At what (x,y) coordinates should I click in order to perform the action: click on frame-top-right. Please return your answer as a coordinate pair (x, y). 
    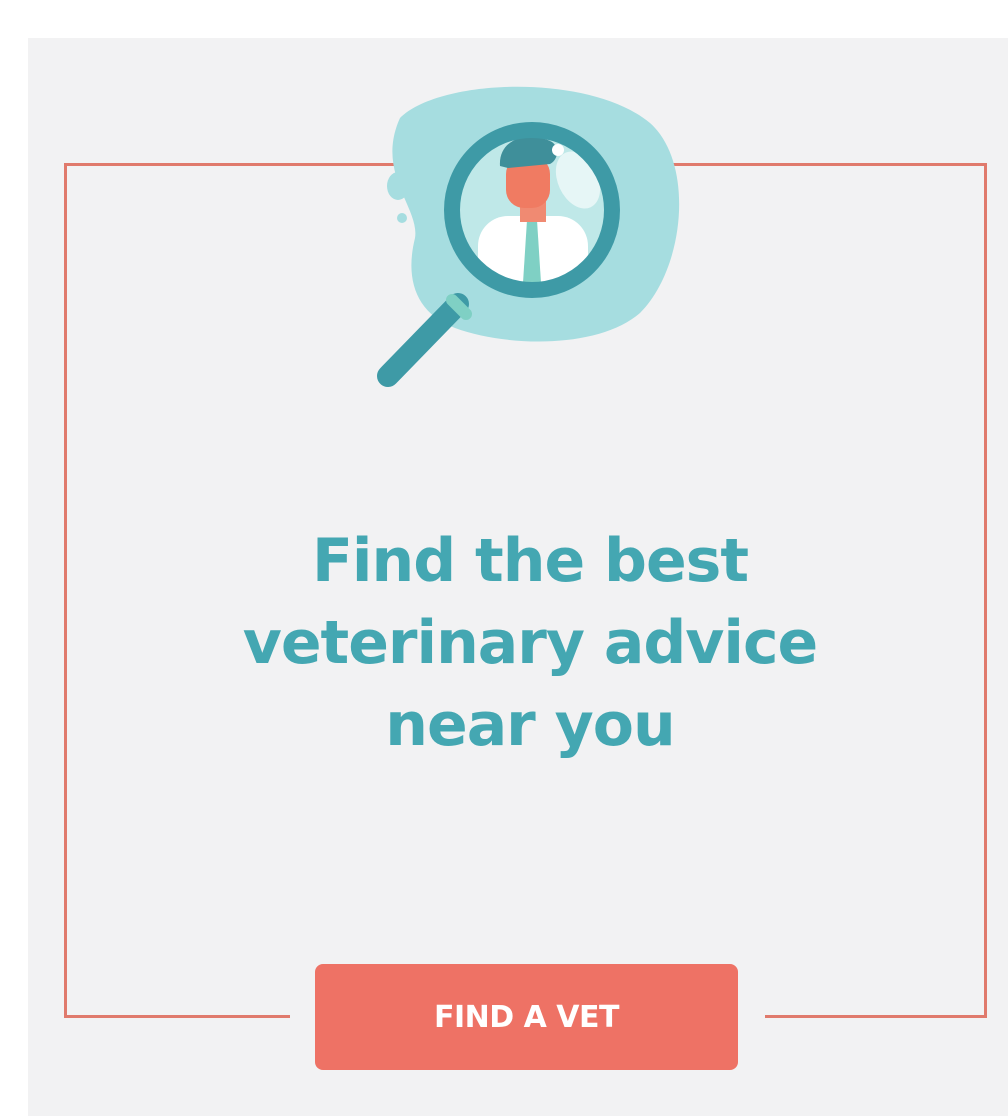
    Looking at the image, I should click on (825, 164).